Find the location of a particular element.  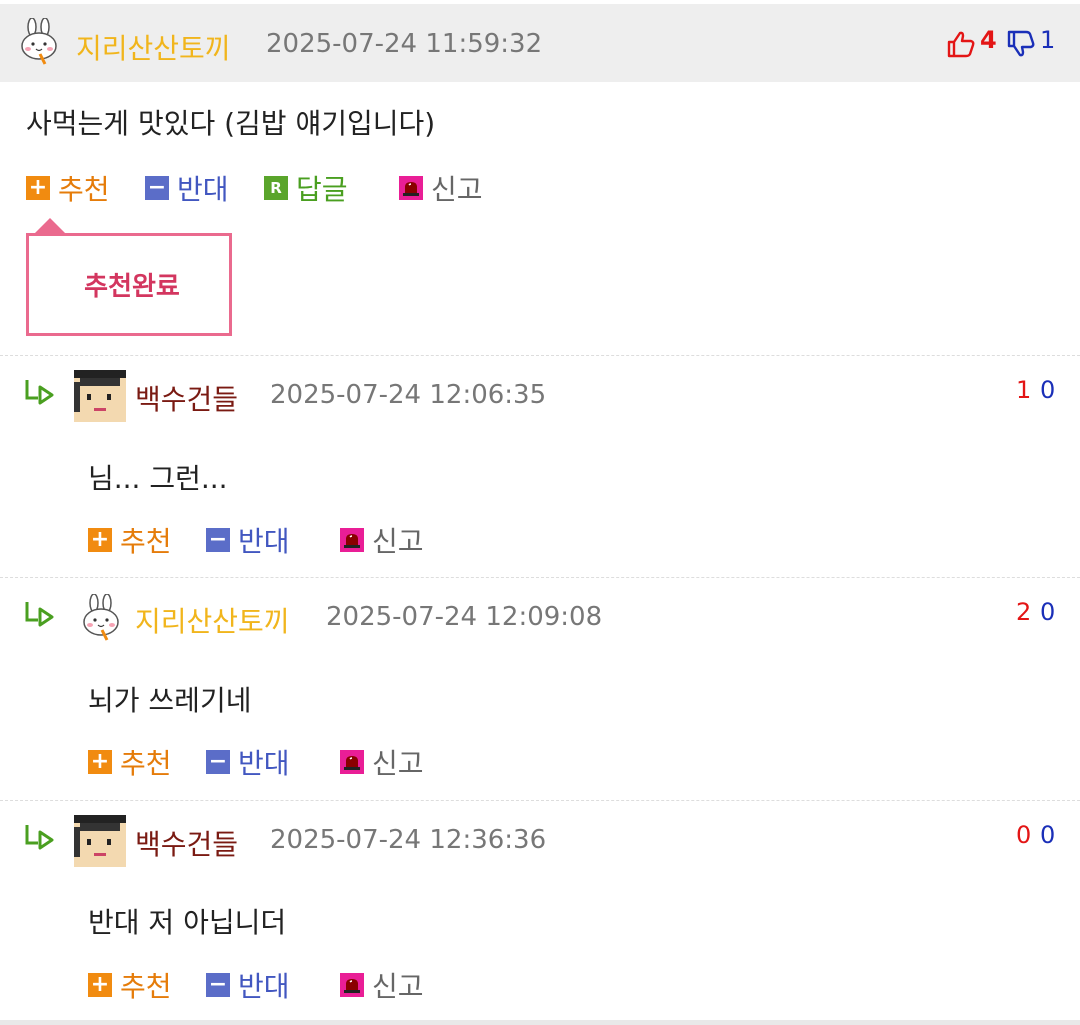

recommend-complete-popup: 추천완료 is located at coordinates (129, 284).